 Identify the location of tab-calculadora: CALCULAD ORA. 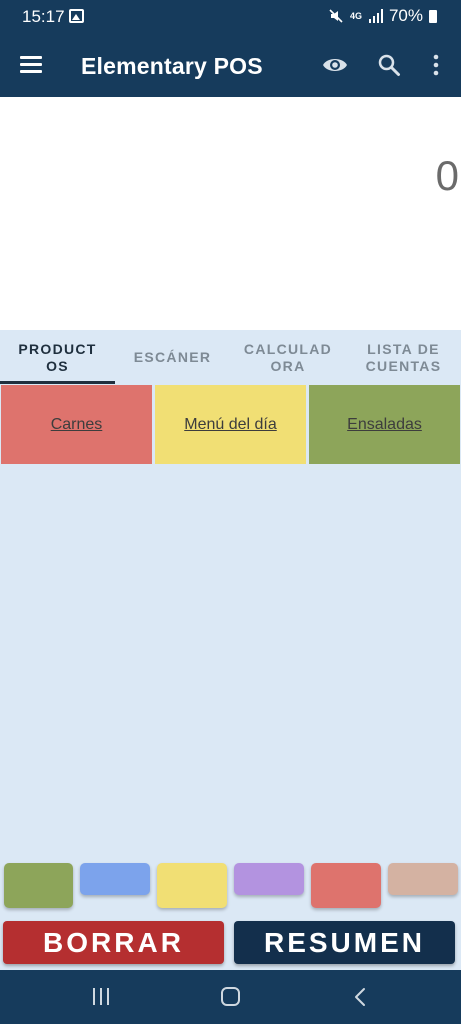
(288, 357).